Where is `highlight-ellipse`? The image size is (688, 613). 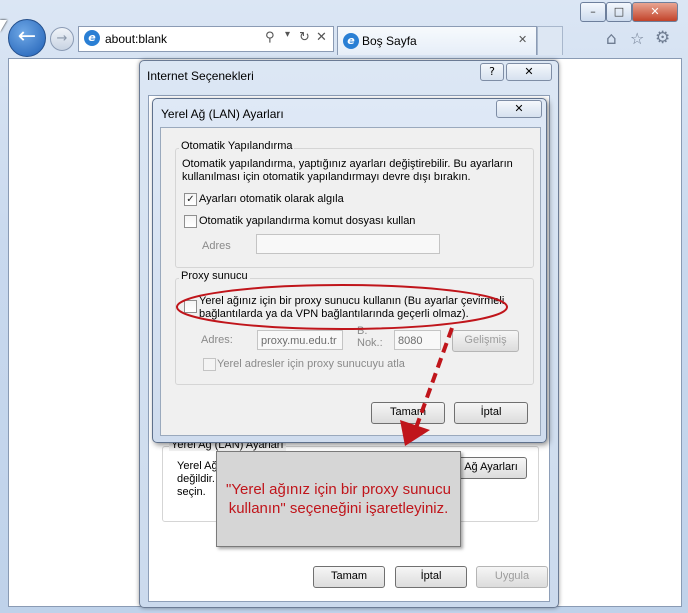 highlight-ellipse is located at coordinates (342, 307).